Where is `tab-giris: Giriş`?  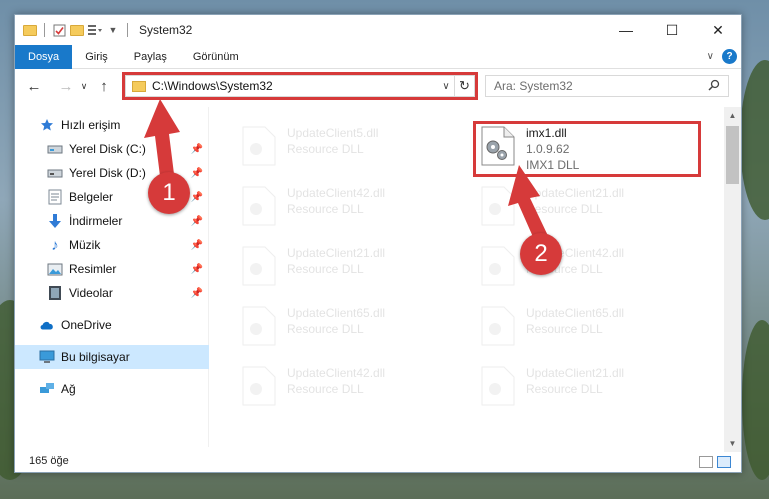
tab-giris: Giriş is located at coordinates (96, 57).